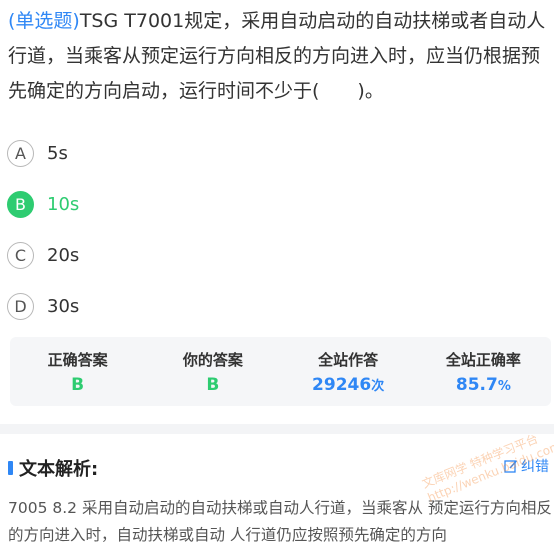 The height and width of the screenshot is (549, 554). What do you see at coordinates (77, 371) in the screenshot?
I see `stat-correct-answer: 正确答案 B` at bounding box center [77, 371].